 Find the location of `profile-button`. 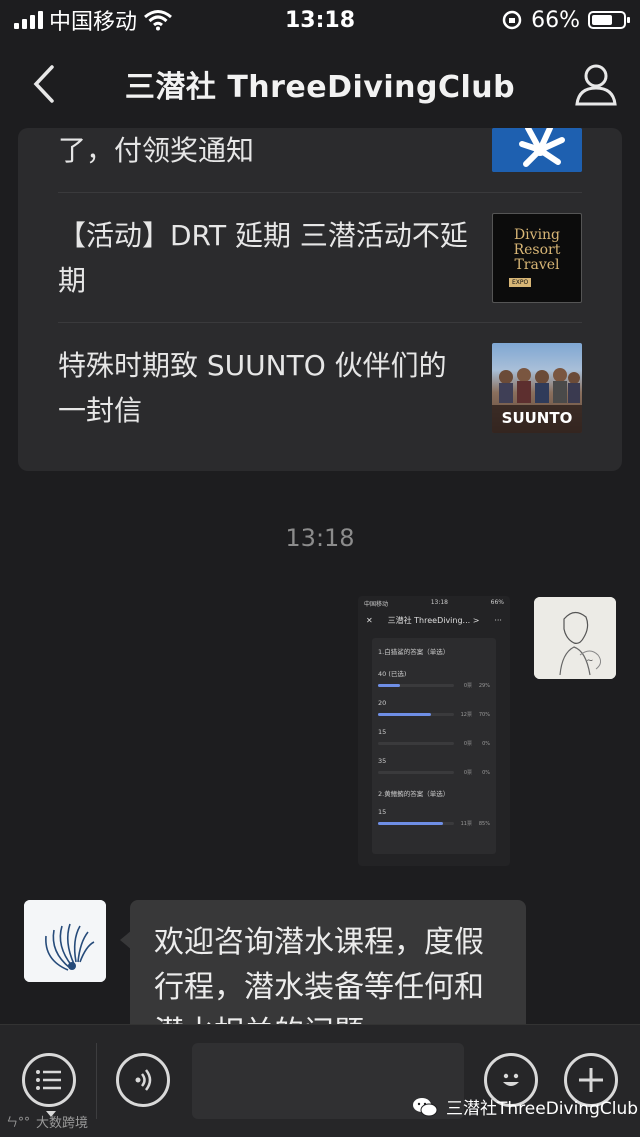

profile-button is located at coordinates (596, 84).